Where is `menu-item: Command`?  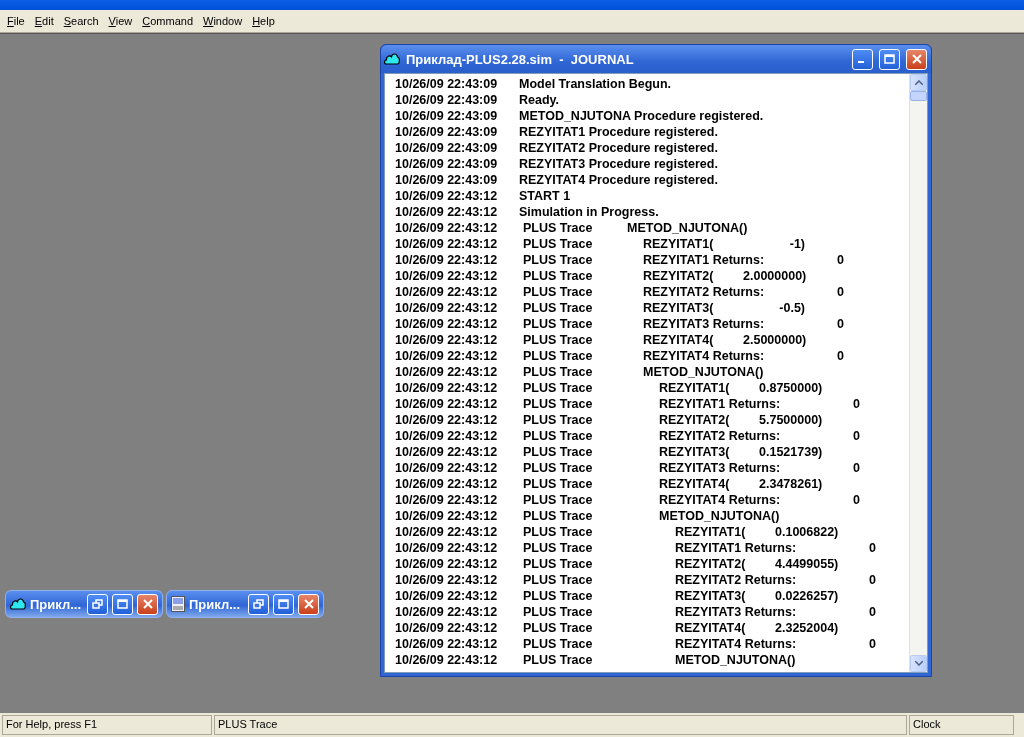
menu-item: Command is located at coordinates (167, 21).